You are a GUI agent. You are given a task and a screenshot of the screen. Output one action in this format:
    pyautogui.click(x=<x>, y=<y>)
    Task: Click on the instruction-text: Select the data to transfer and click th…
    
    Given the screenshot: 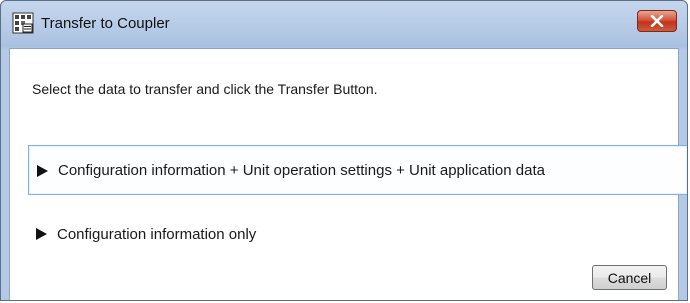 What is the action you would take?
    pyautogui.click(x=205, y=89)
    